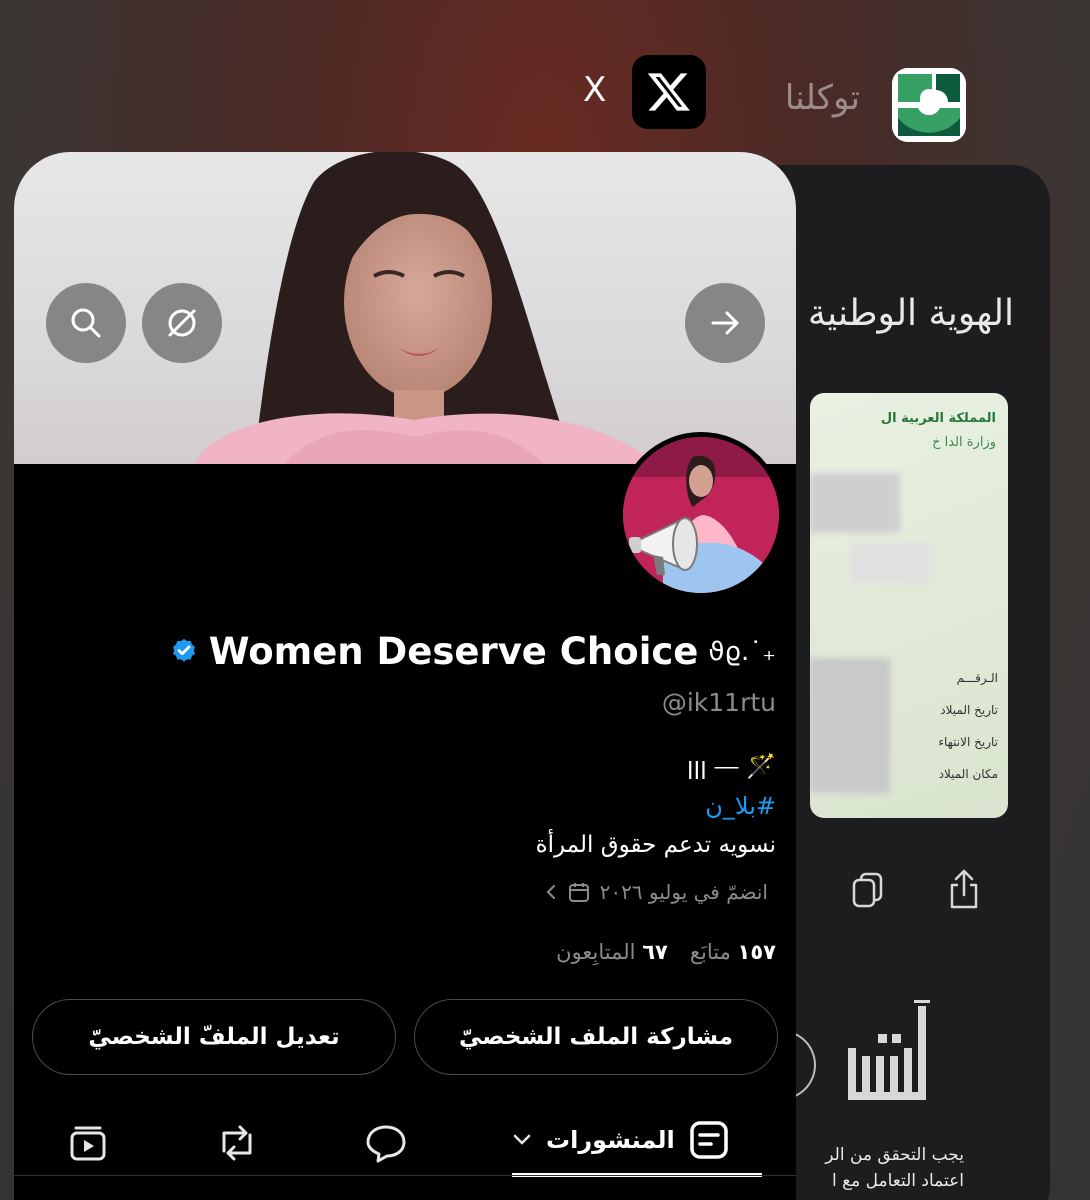 This screenshot has width=1090, height=1200. Describe the element at coordinates (610, 1140) in the screenshot. I see `tab-posts-label: المنشورات` at that location.